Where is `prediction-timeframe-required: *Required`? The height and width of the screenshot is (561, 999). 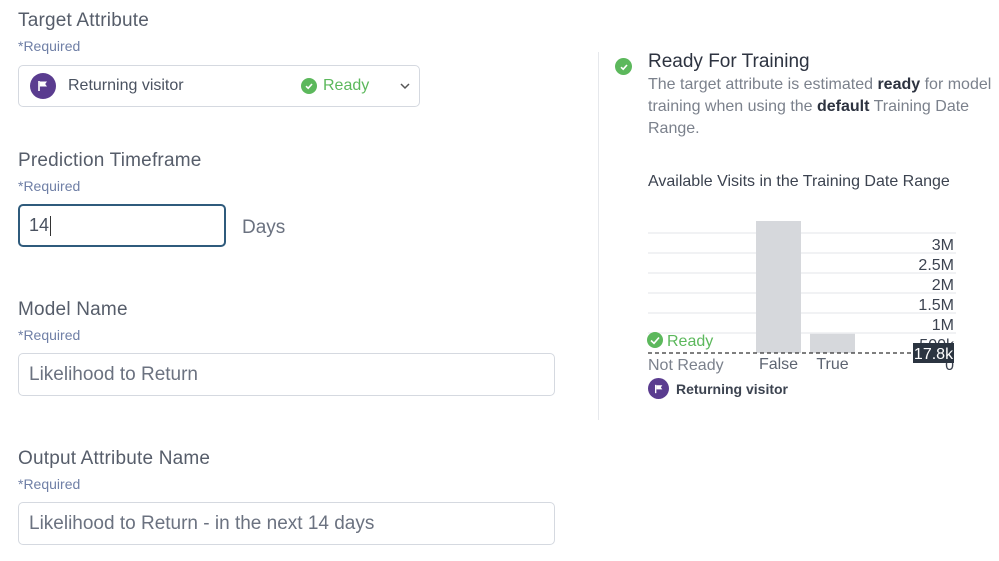 prediction-timeframe-required: *Required is located at coordinates (49, 186).